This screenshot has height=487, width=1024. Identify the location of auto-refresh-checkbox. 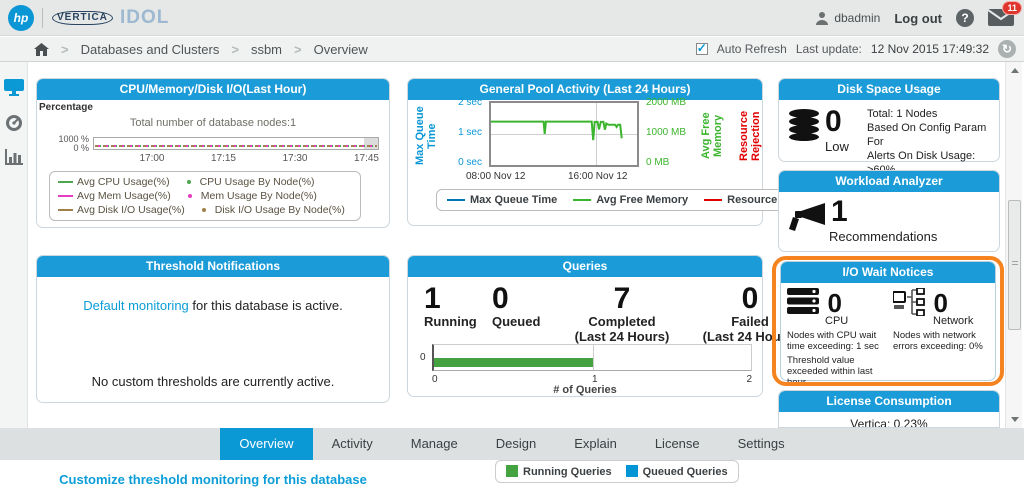
(701, 48).